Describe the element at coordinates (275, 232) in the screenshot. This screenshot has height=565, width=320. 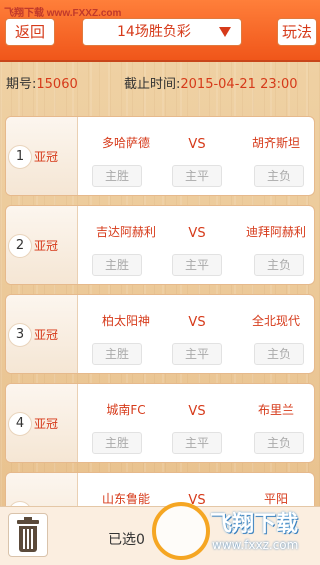
I see `away-team: 迪拜阿赫利` at that location.